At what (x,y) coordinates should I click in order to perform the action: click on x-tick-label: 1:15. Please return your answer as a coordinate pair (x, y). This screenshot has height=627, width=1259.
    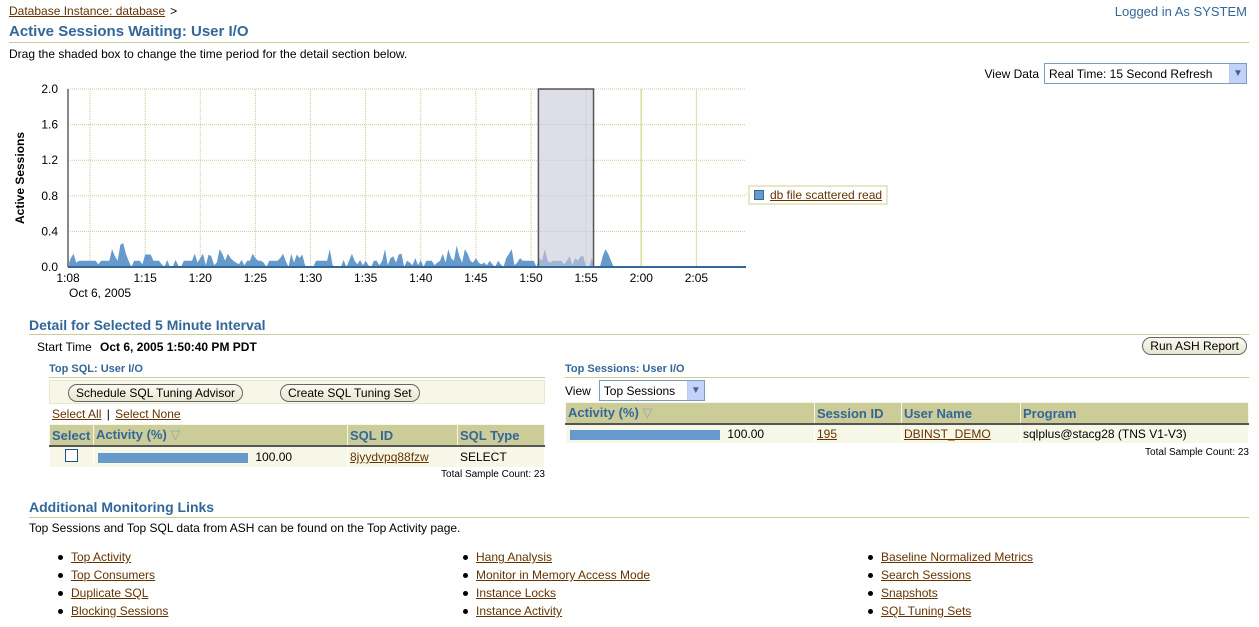
    Looking at the image, I should click on (145, 278).